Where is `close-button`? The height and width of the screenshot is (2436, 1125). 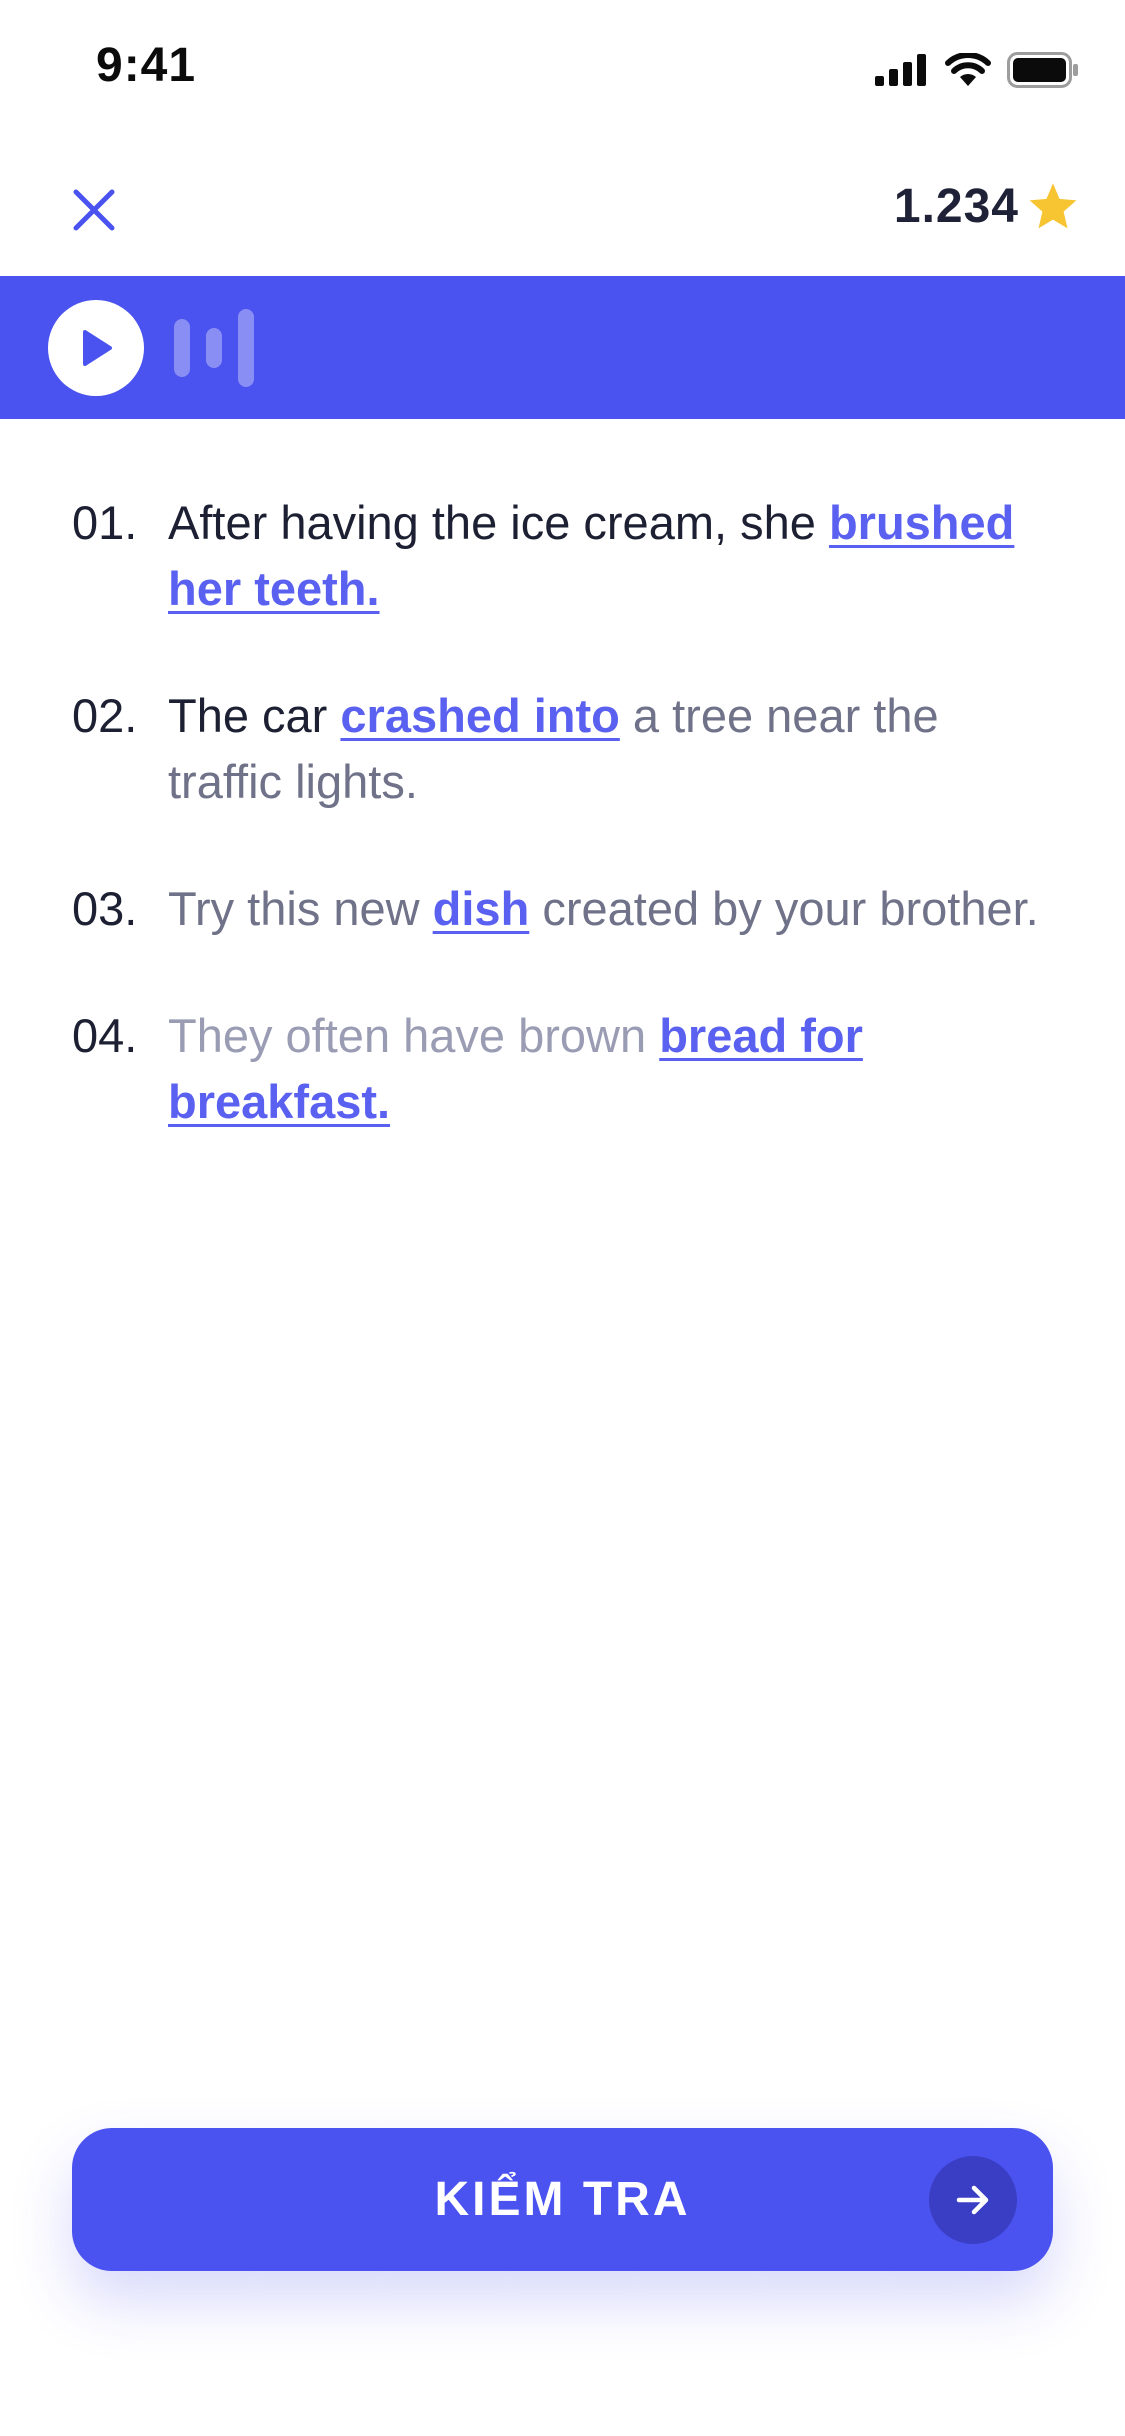
close-button is located at coordinates (94, 210).